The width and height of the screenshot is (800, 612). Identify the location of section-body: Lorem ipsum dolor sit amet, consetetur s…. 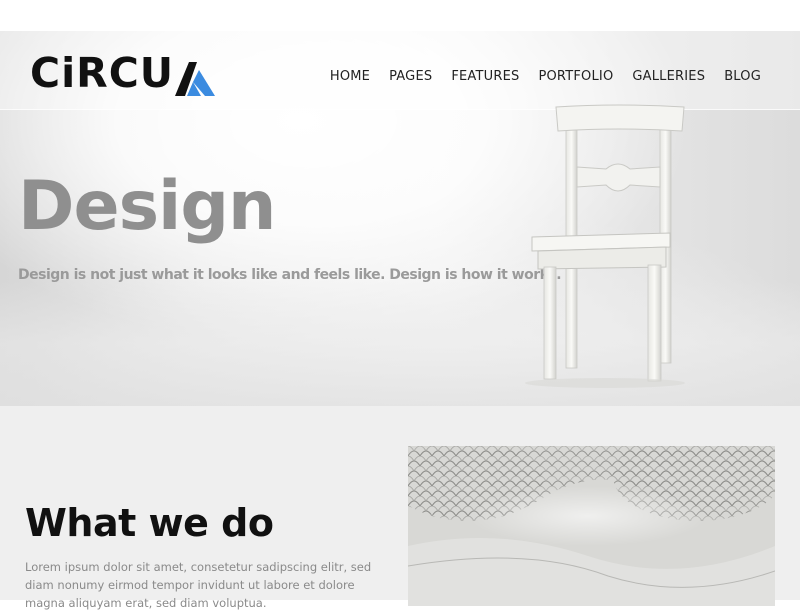
(198, 585).